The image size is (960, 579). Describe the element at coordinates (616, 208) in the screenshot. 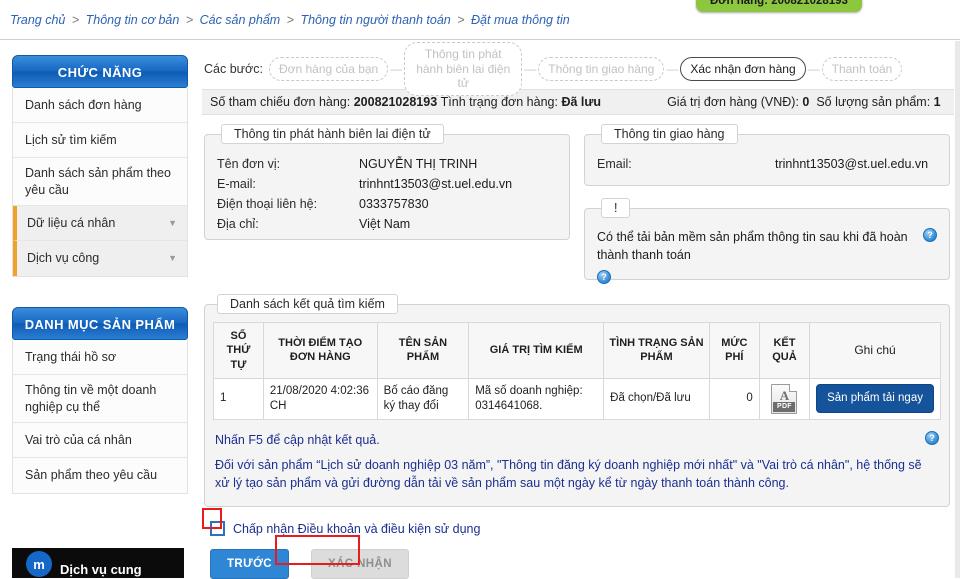

I see `notice-legend: !` at that location.